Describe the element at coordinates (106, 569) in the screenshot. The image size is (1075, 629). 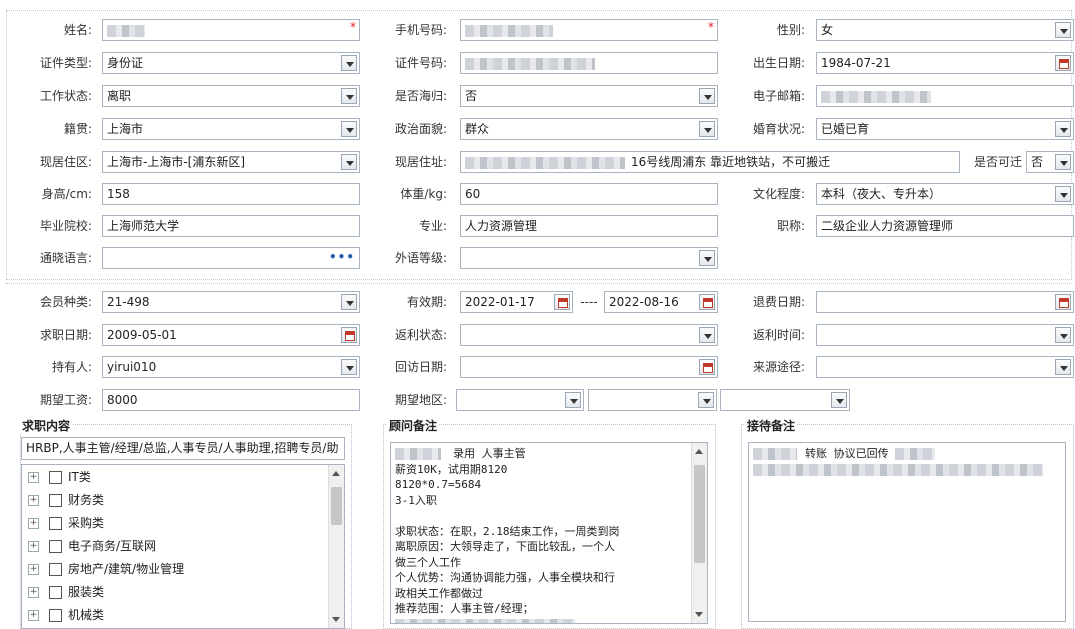
I see `tree-item: + 房地产/建筑/物业管理` at that location.